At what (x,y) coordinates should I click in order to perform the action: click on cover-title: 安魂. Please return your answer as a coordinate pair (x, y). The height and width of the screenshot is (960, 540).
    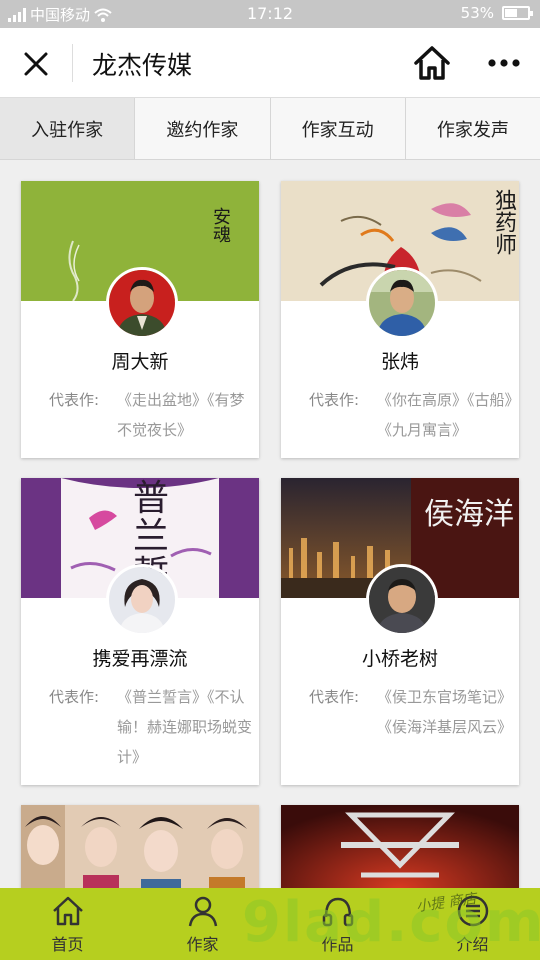
    Looking at the image, I should click on (220, 225).